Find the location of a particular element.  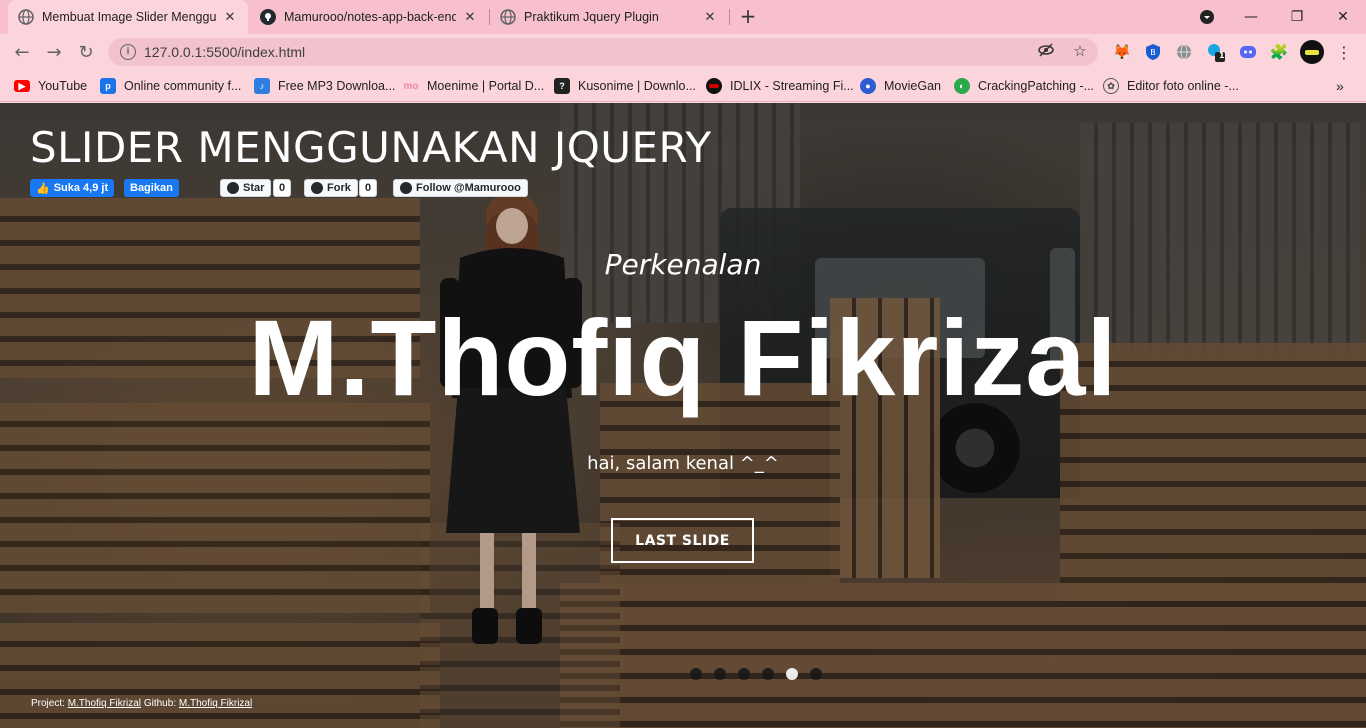

bookmark-label: MovieGan is located at coordinates (912, 86).